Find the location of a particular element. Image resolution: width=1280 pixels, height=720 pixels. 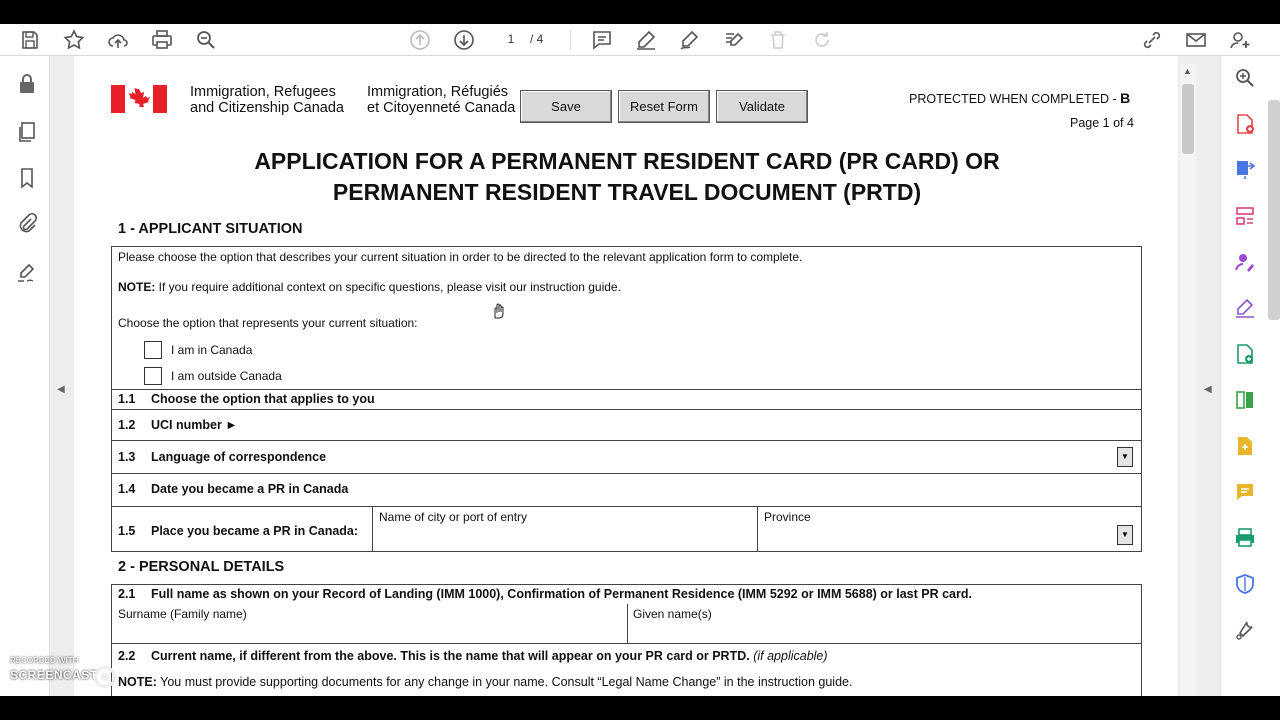

page-total: / 4 is located at coordinates (537, 39).